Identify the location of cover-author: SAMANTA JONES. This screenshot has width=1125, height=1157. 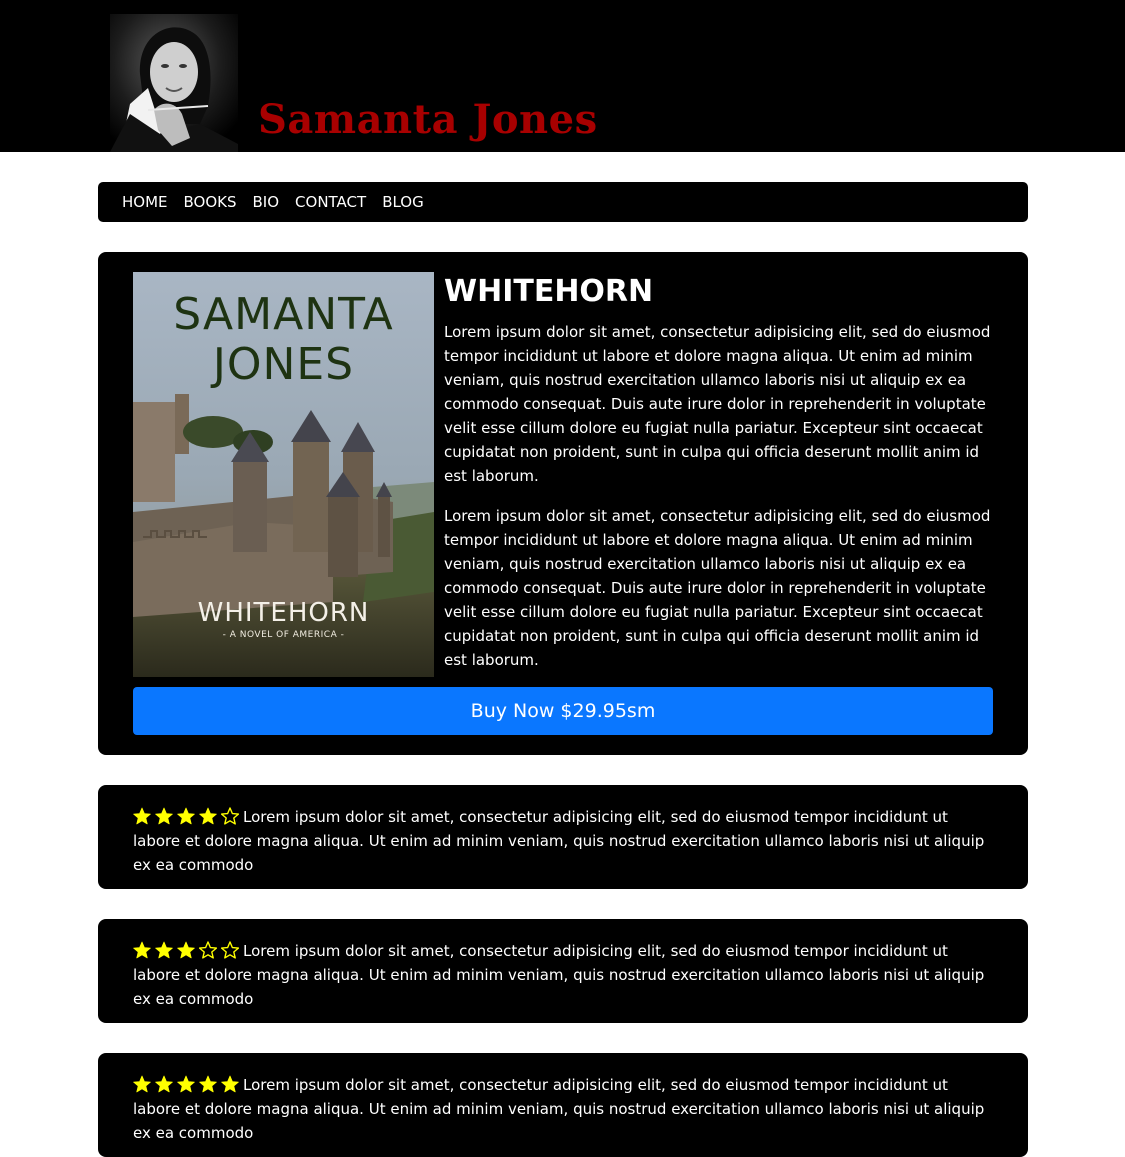
(283, 340).